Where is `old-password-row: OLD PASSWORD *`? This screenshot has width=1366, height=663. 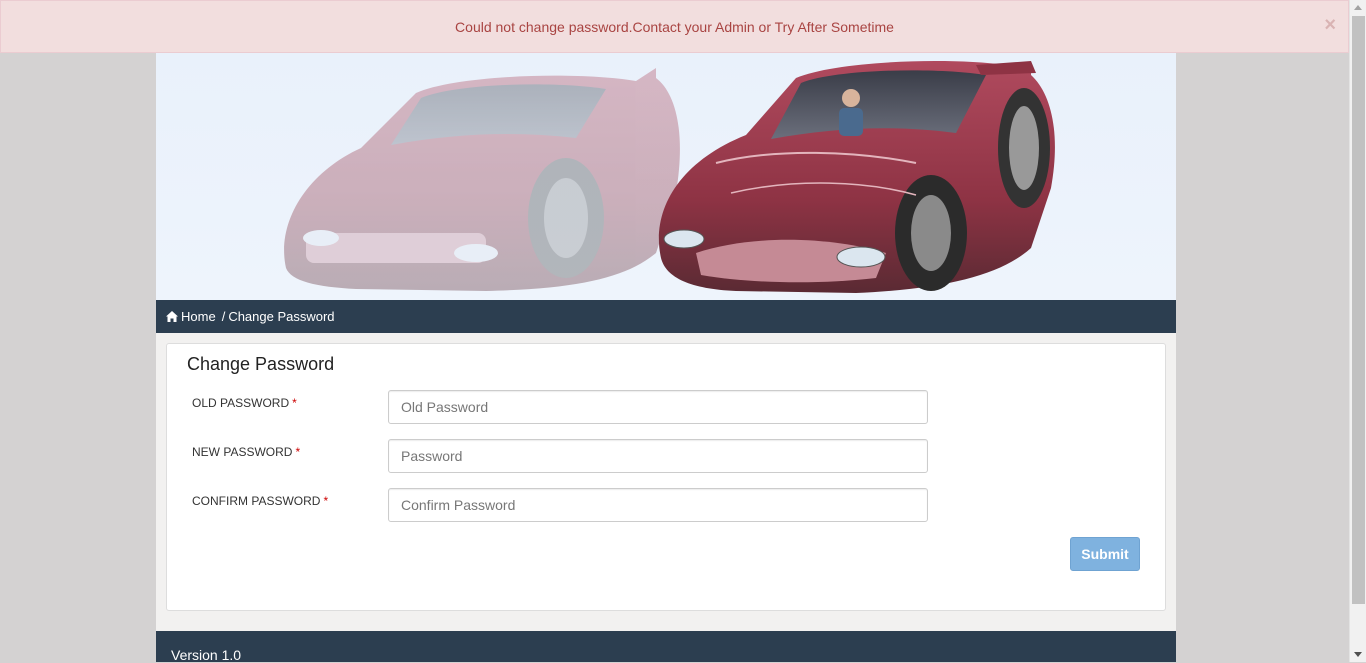
old-password-row: OLD PASSWORD * is located at coordinates (667, 407).